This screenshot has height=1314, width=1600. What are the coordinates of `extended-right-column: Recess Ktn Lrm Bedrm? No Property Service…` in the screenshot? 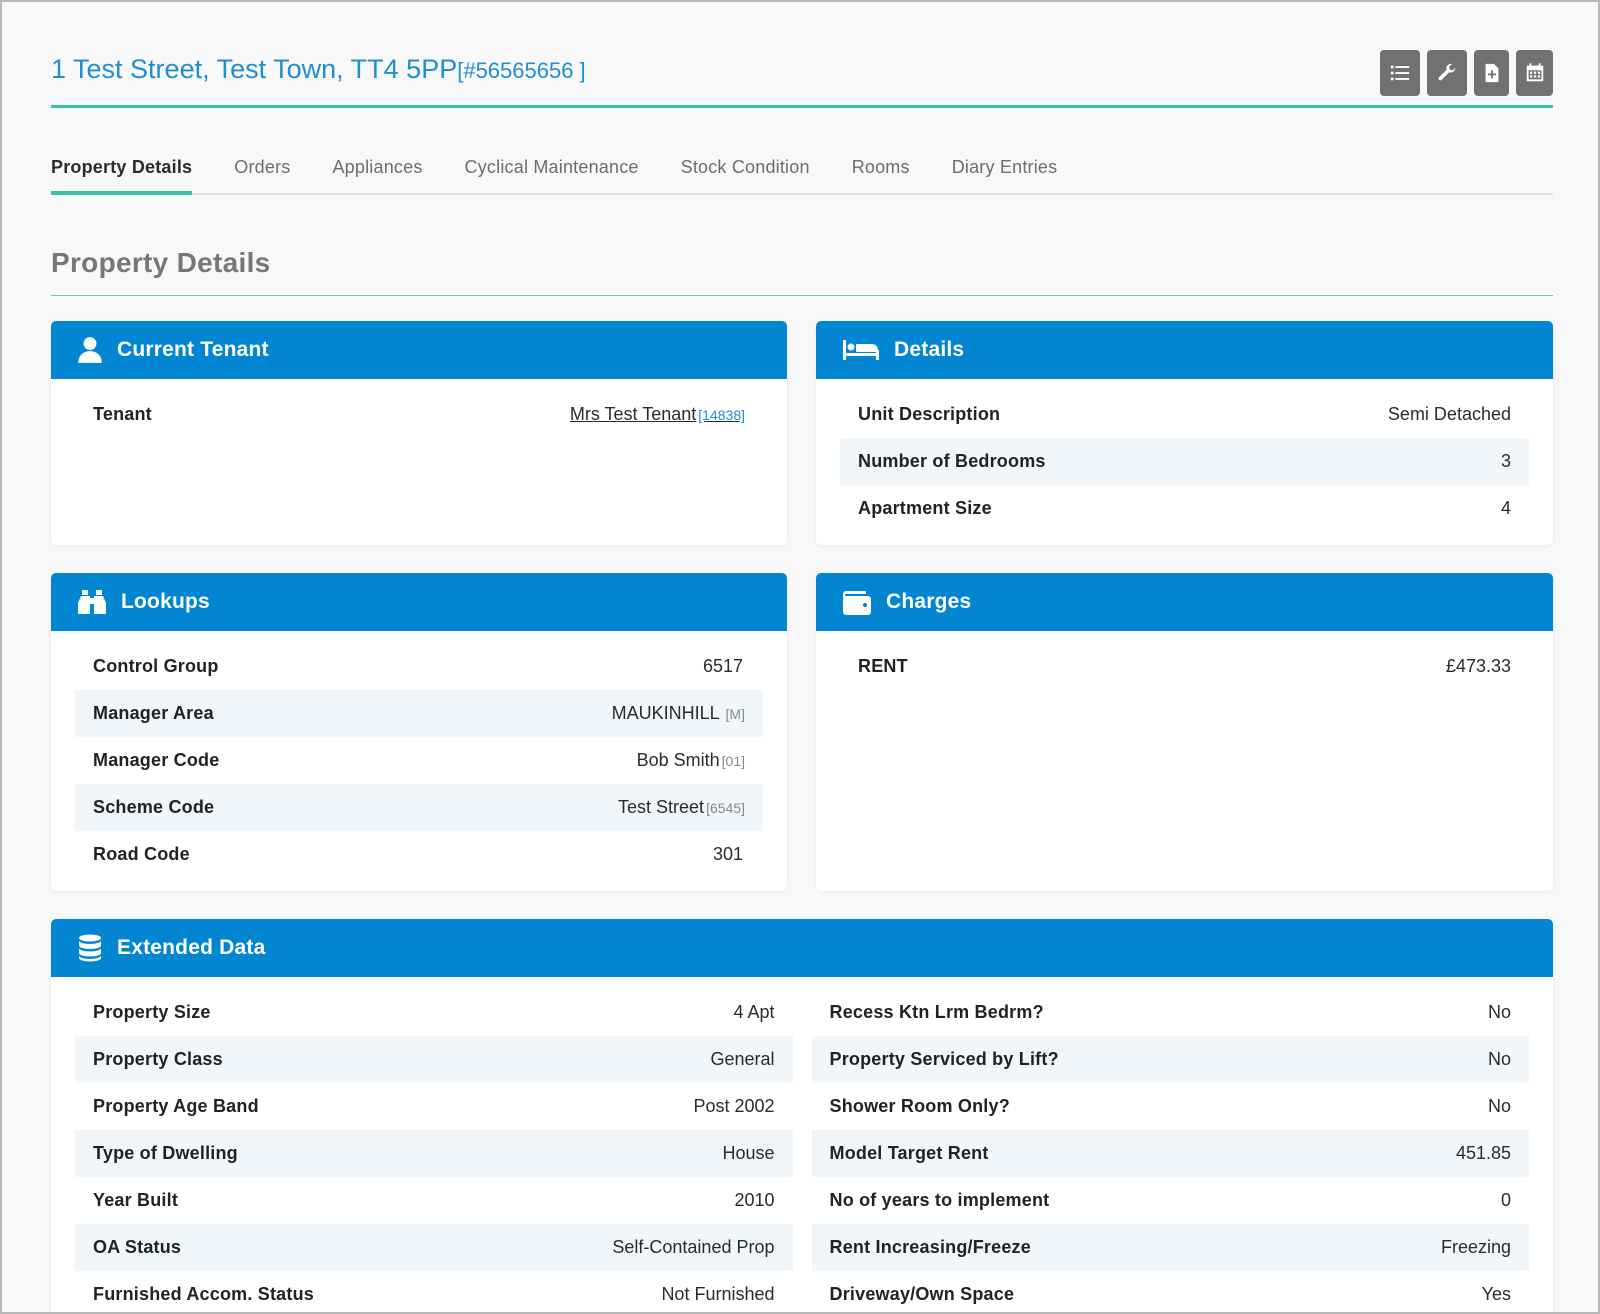 It's located at (1170, 1150).